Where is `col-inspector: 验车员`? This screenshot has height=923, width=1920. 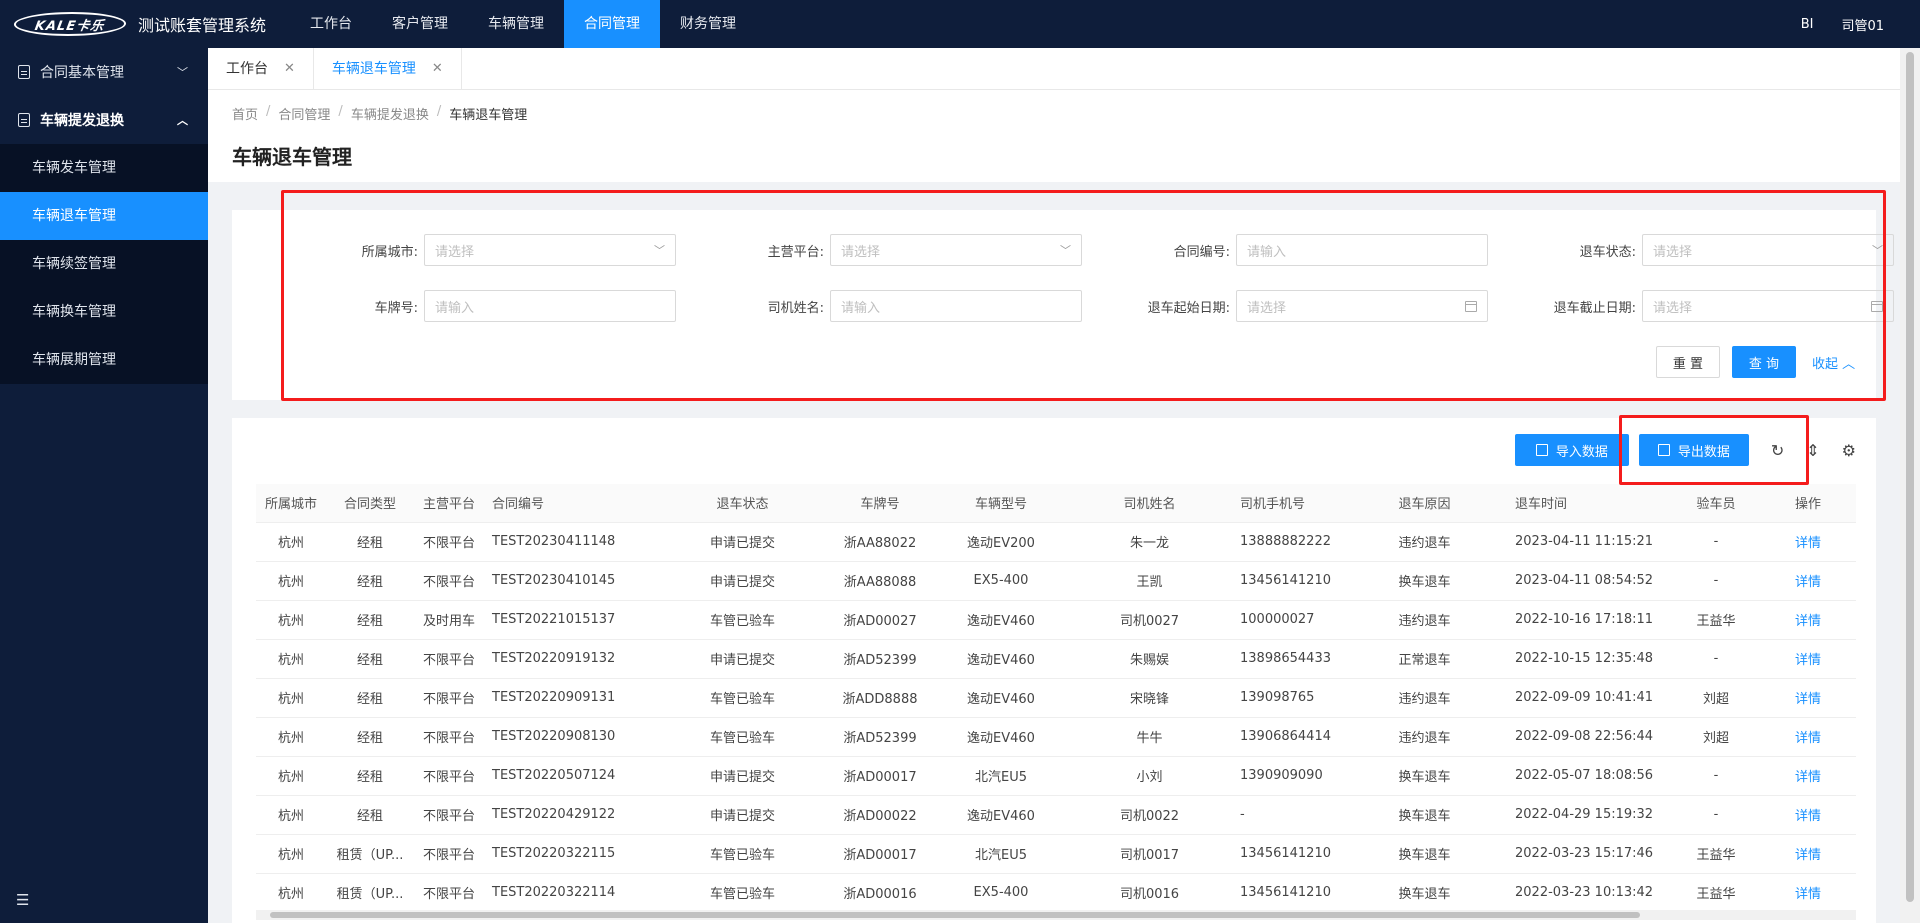
col-inspector: 验车员 is located at coordinates (1716, 503).